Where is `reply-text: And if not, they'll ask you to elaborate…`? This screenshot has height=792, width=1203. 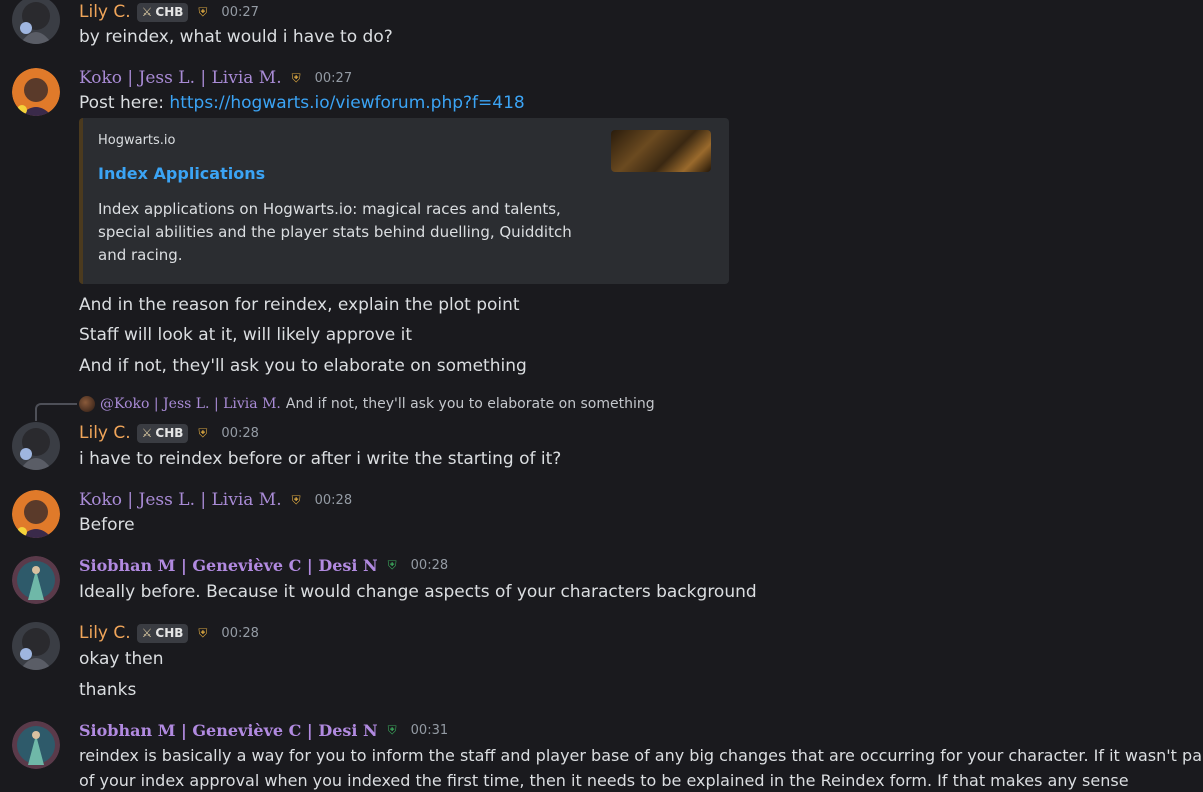 reply-text: And if not, they'll ask you to elaborate… is located at coordinates (470, 404).